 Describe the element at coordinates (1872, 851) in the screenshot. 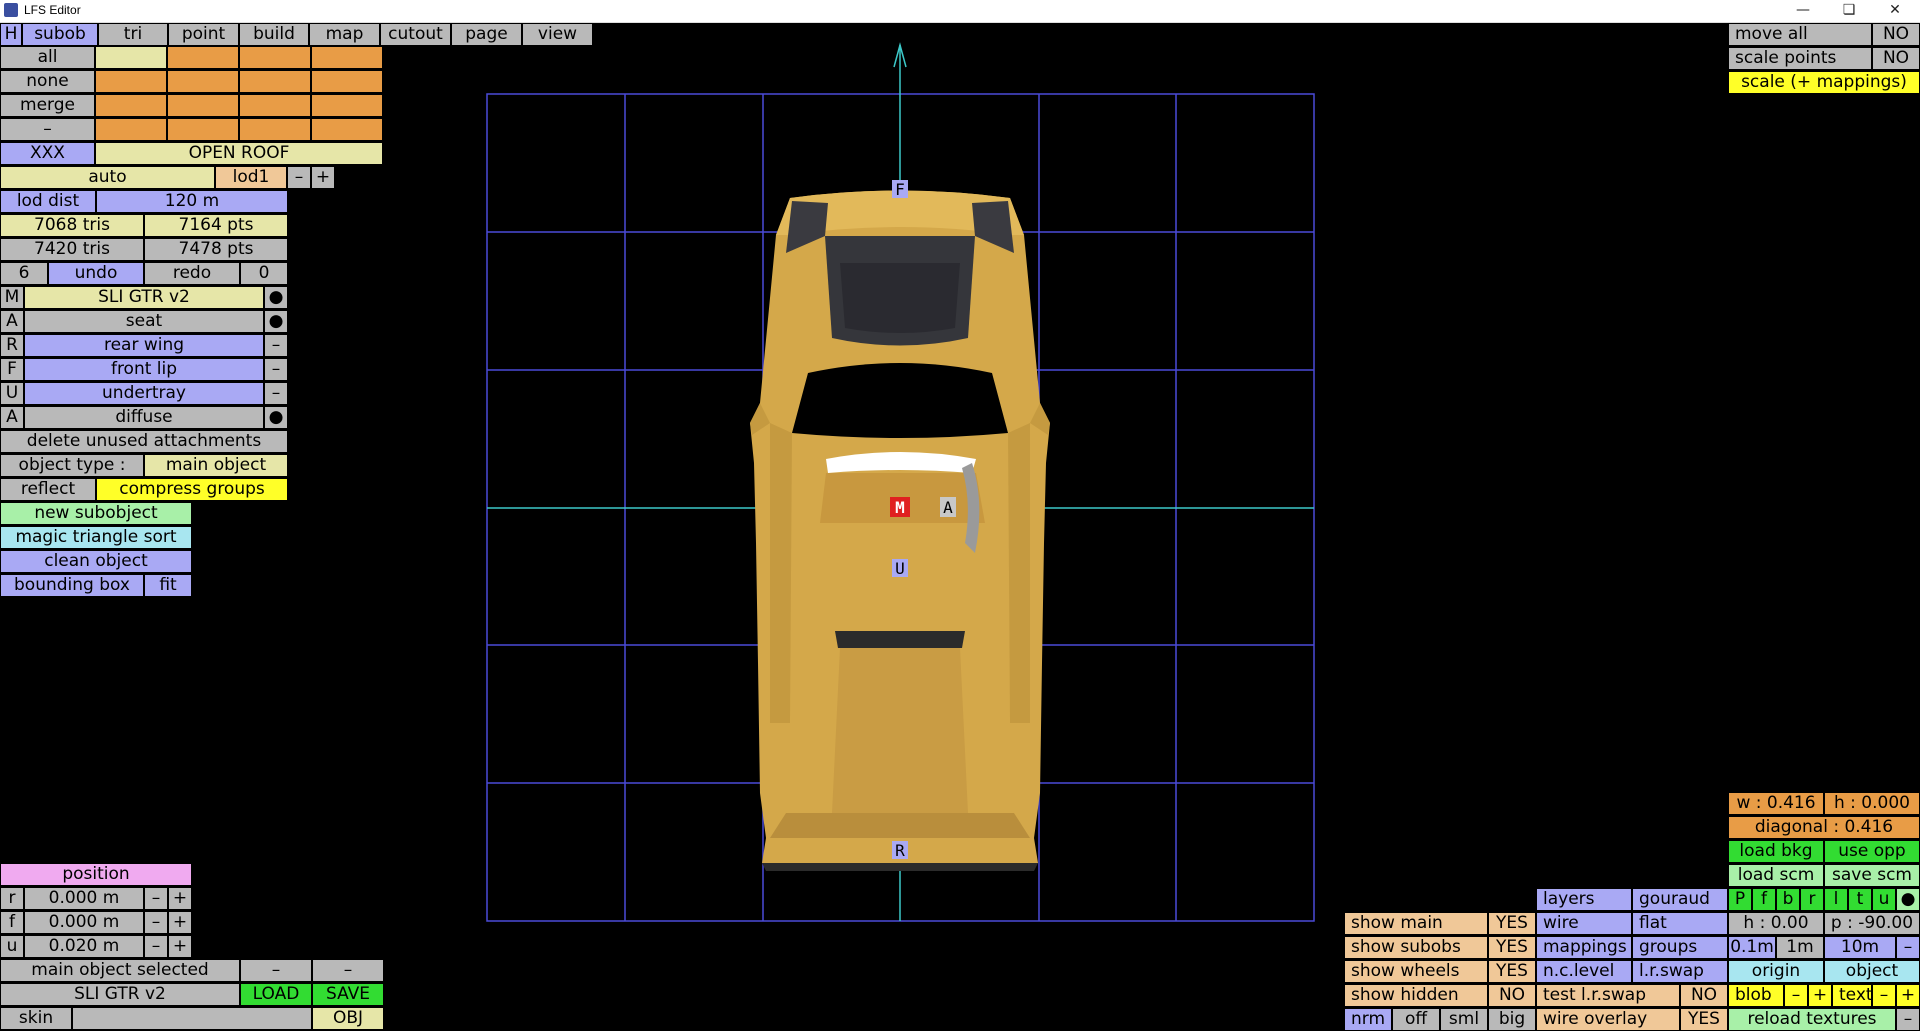

I see `use-opp-button: use opp` at that location.